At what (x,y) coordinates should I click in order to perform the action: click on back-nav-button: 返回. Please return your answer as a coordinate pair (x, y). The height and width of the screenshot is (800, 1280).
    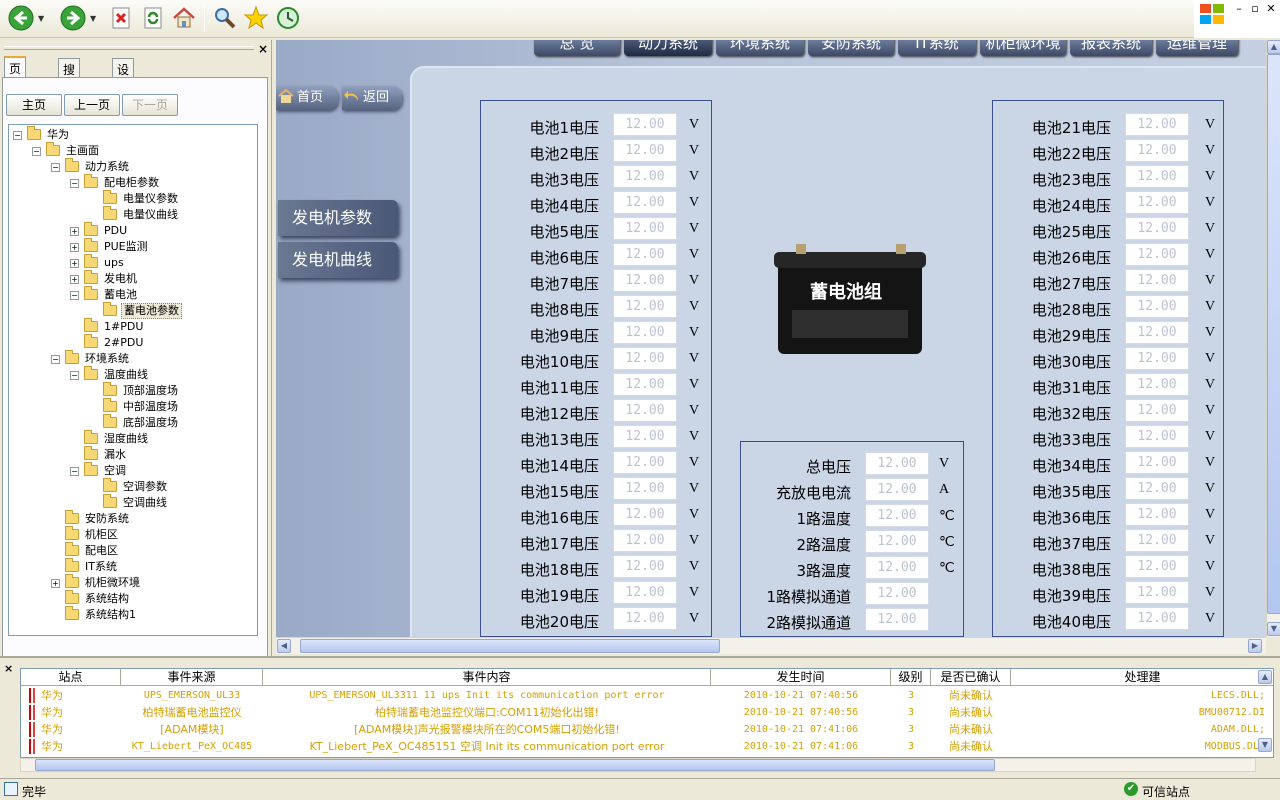
    Looking at the image, I should click on (372, 98).